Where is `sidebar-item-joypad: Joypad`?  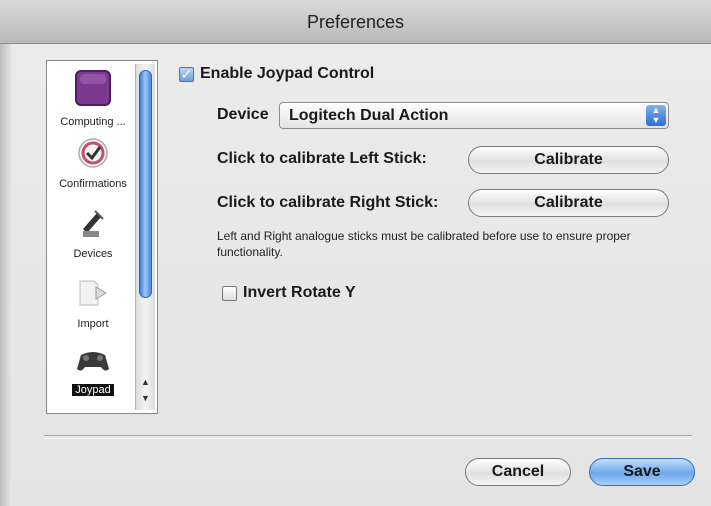 sidebar-item-joypad: Joypad is located at coordinates (93, 371).